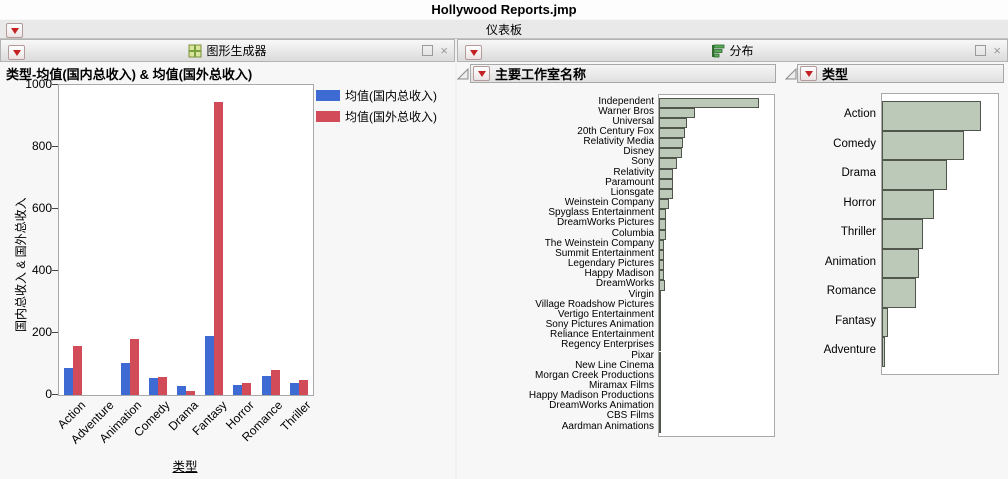  Describe the element at coordinates (858, 232) in the screenshot. I see `category-label: Thriller` at that location.